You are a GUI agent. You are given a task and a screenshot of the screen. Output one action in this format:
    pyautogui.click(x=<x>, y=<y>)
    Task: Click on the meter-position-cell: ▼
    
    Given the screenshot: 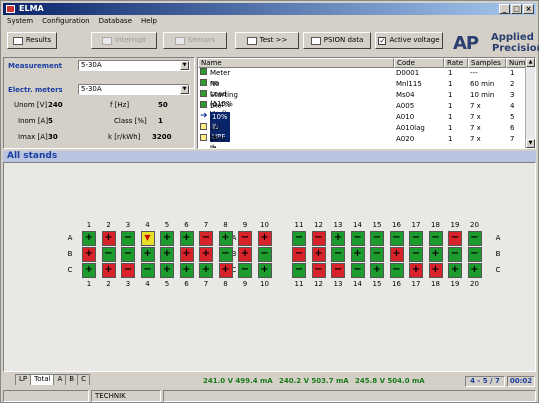 What is the action you would take?
    pyautogui.click(x=147, y=238)
    